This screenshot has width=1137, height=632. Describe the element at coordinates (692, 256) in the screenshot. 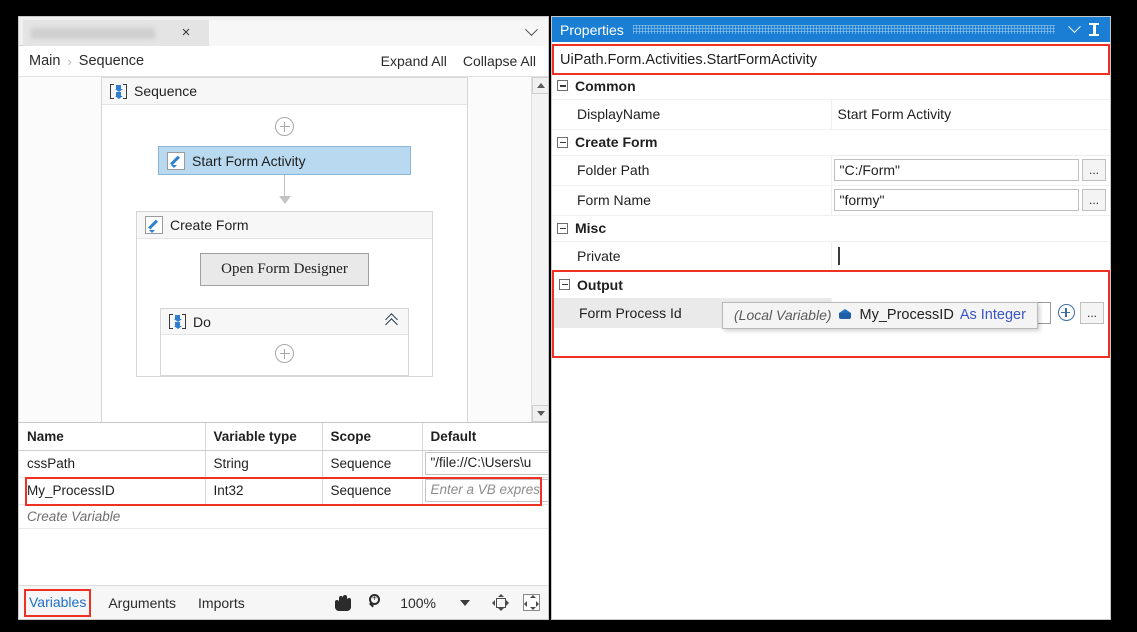

I see `property-label-private: Private` at that location.